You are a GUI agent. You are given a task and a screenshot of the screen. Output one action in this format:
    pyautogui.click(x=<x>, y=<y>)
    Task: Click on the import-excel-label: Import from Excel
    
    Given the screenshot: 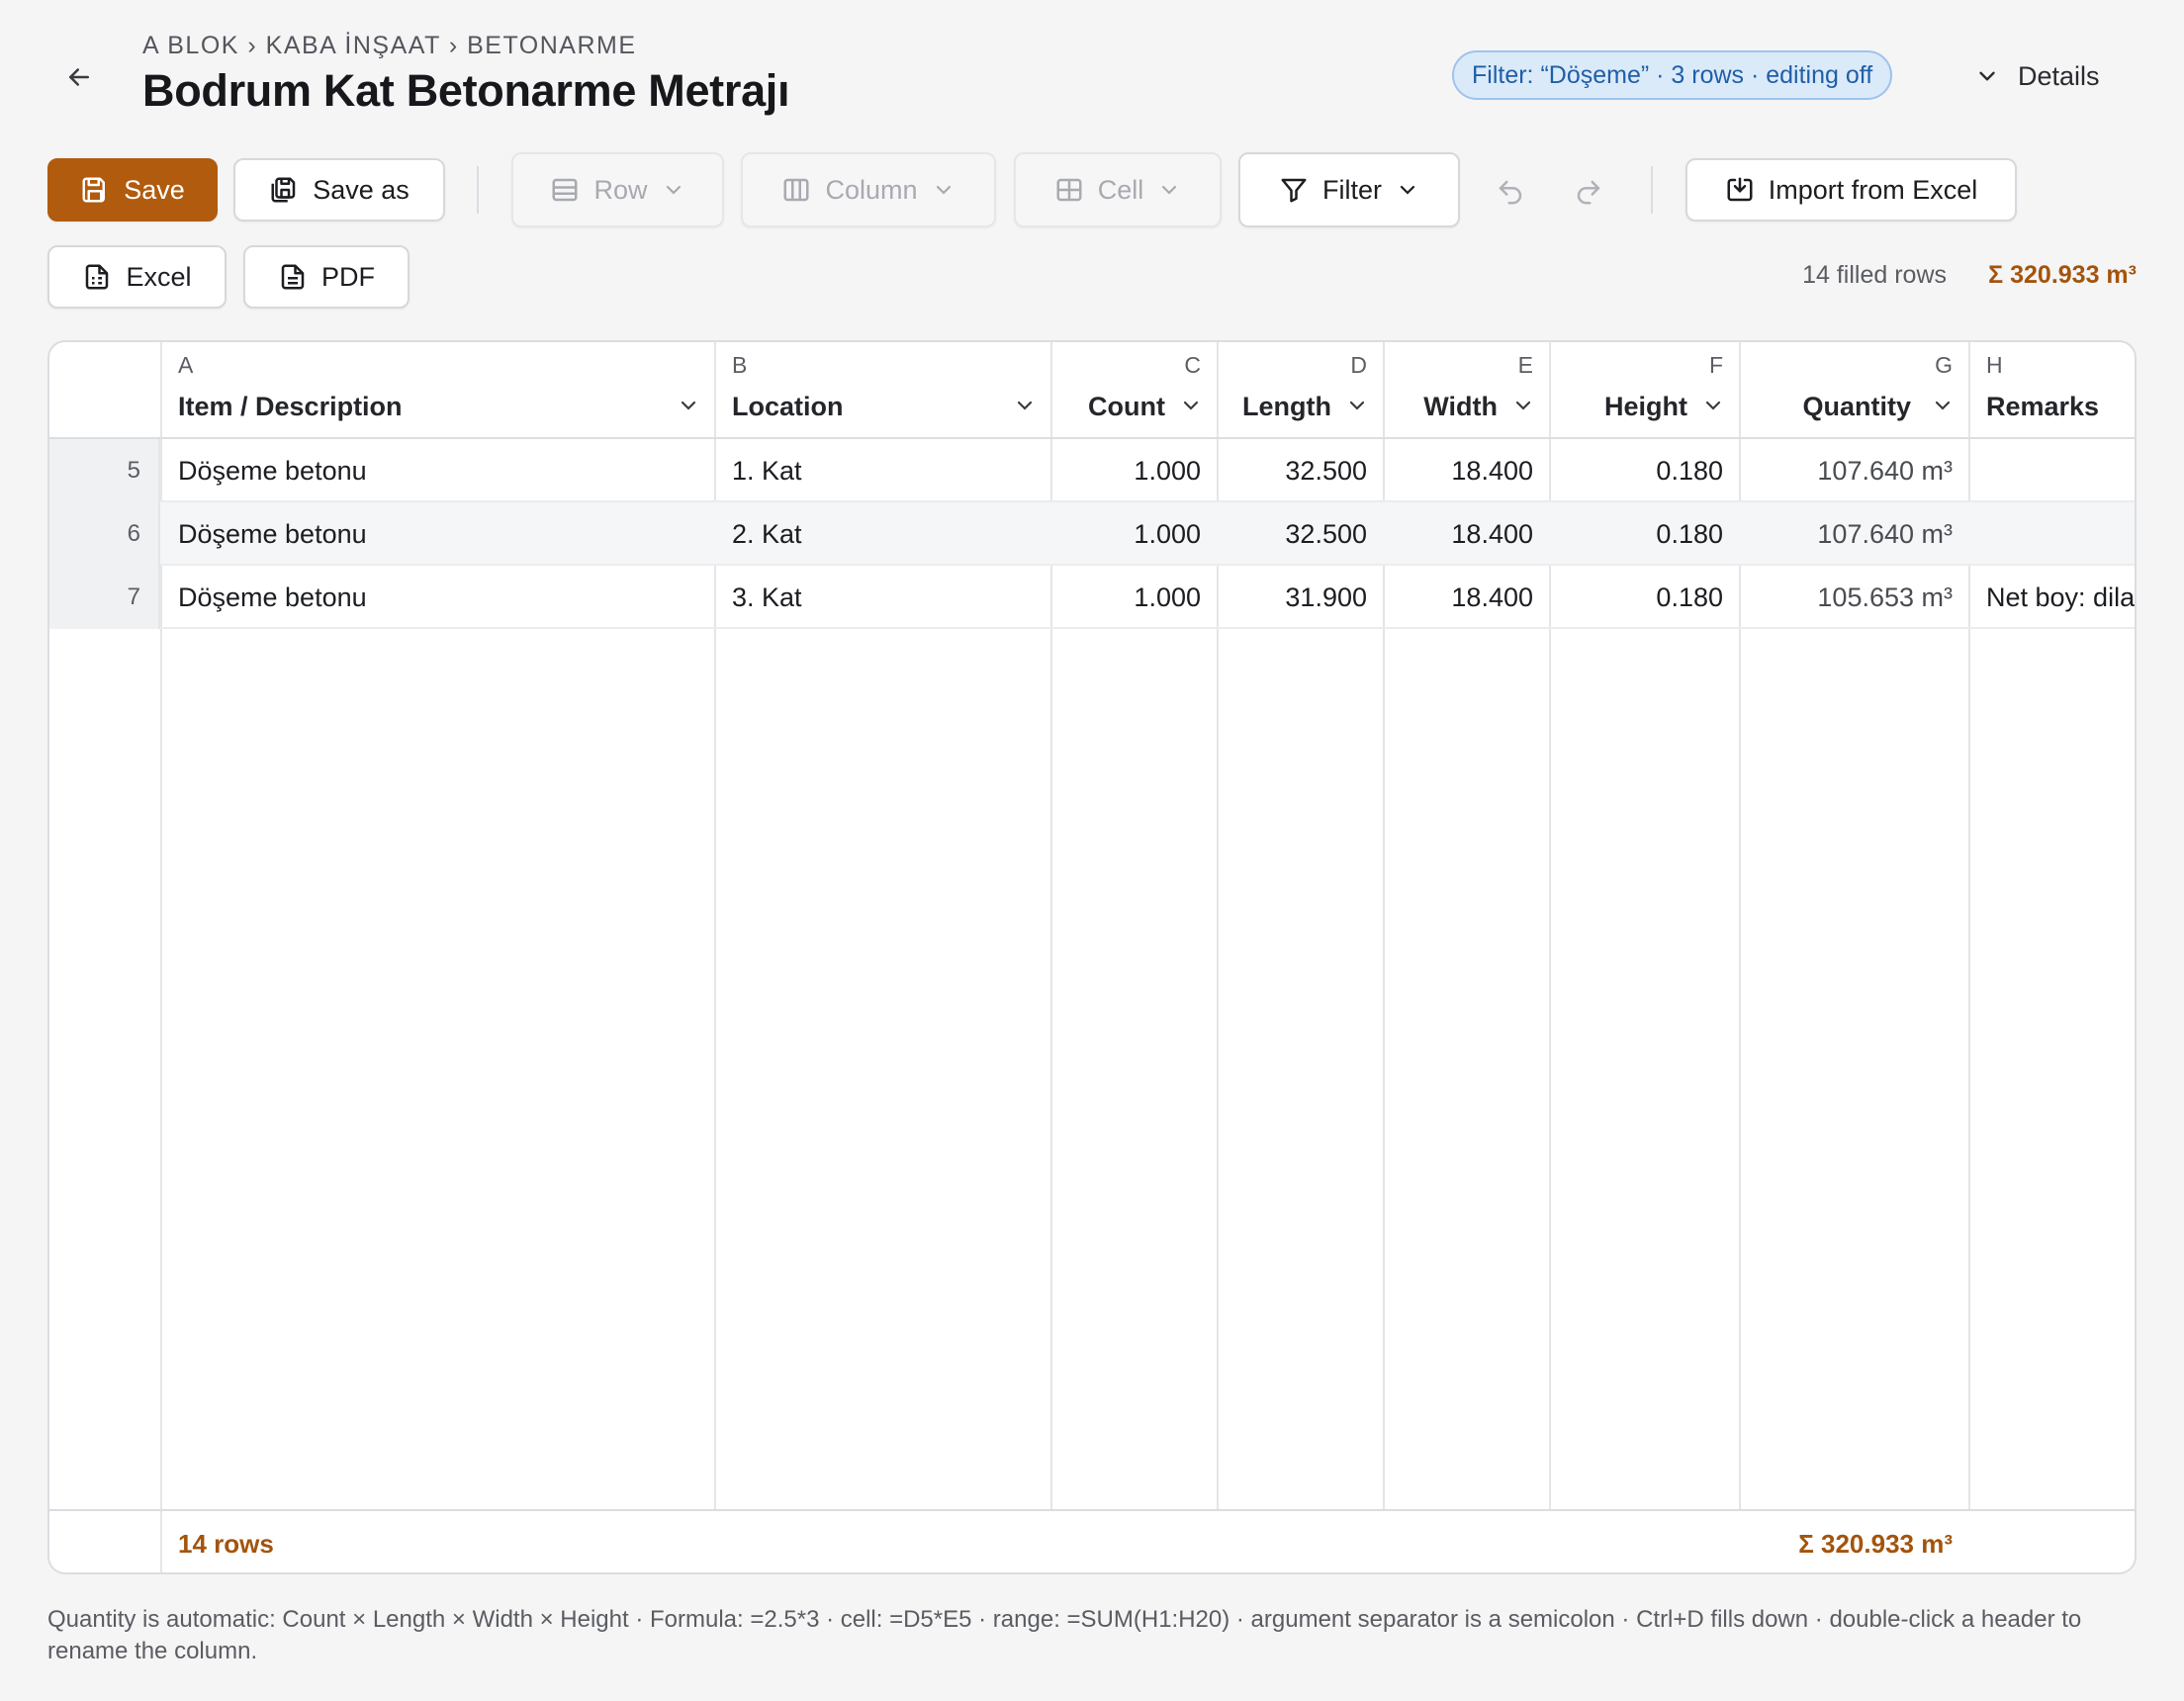 What is the action you would take?
    pyautogui.click(x=1873, y=190)
    